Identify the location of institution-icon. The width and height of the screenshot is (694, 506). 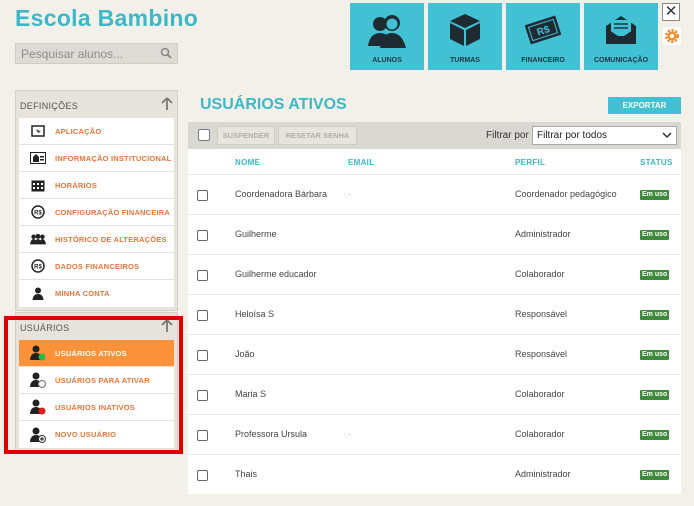
(38, 158).